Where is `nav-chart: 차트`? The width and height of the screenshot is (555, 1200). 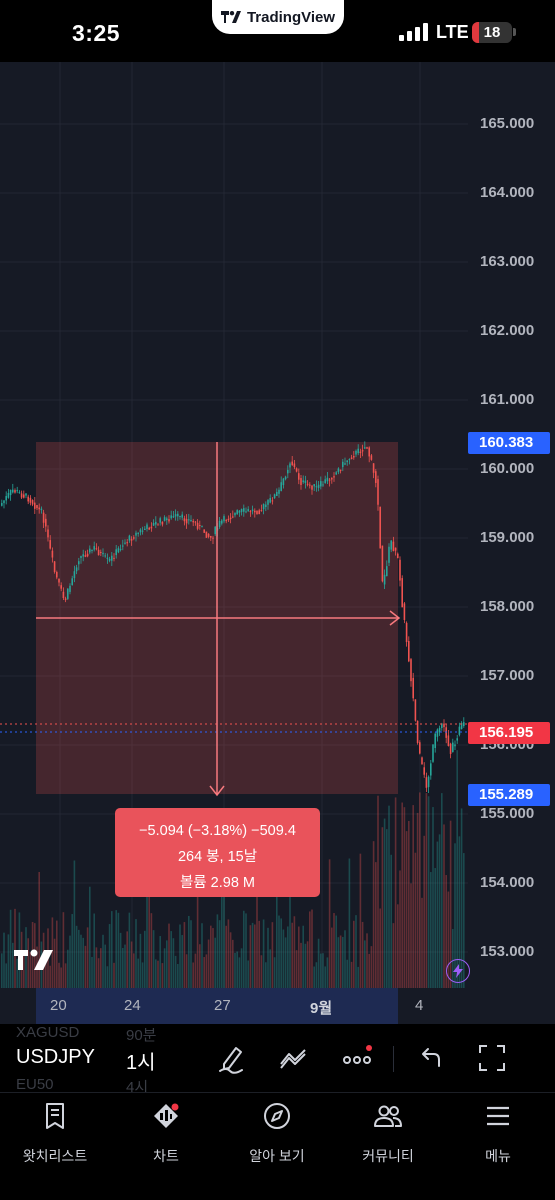
nav-chart: 차트 is located at coordinates (166, 1133).